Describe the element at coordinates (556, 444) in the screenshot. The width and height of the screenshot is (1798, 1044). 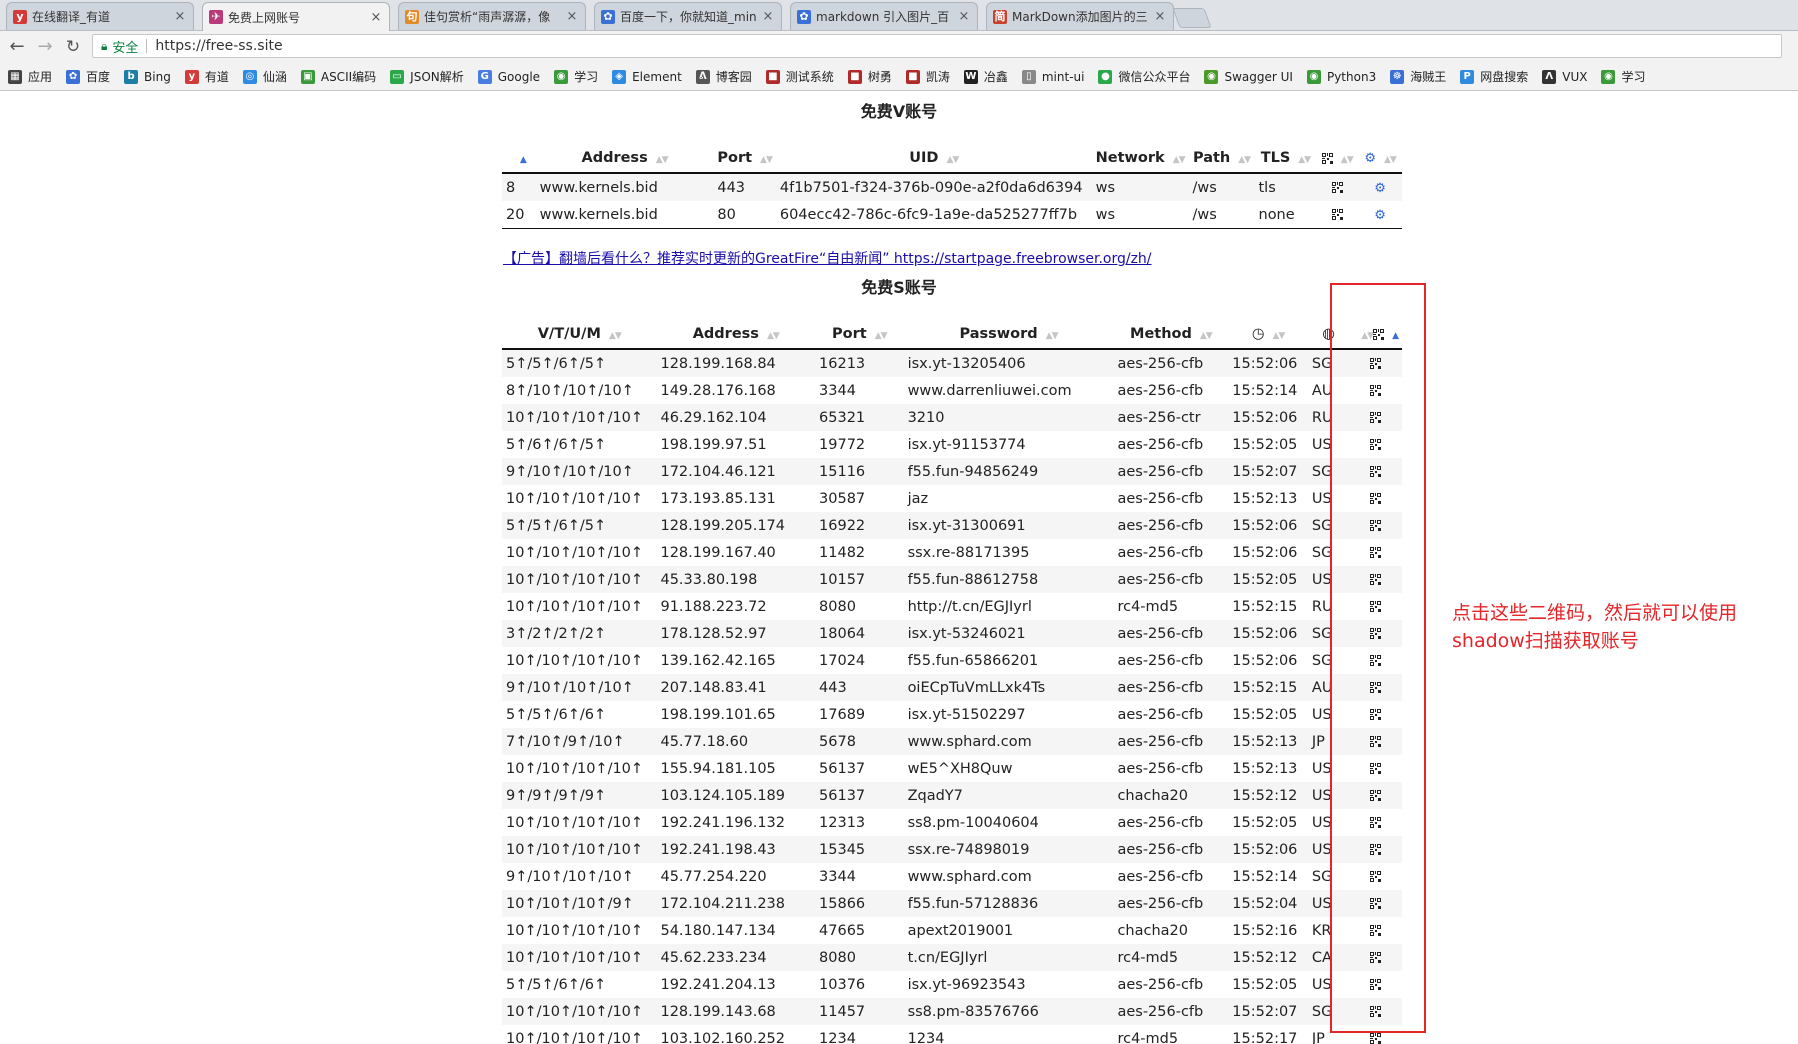
I see `table-cell: 5↑/6↑/6↑/5↑` at that location.